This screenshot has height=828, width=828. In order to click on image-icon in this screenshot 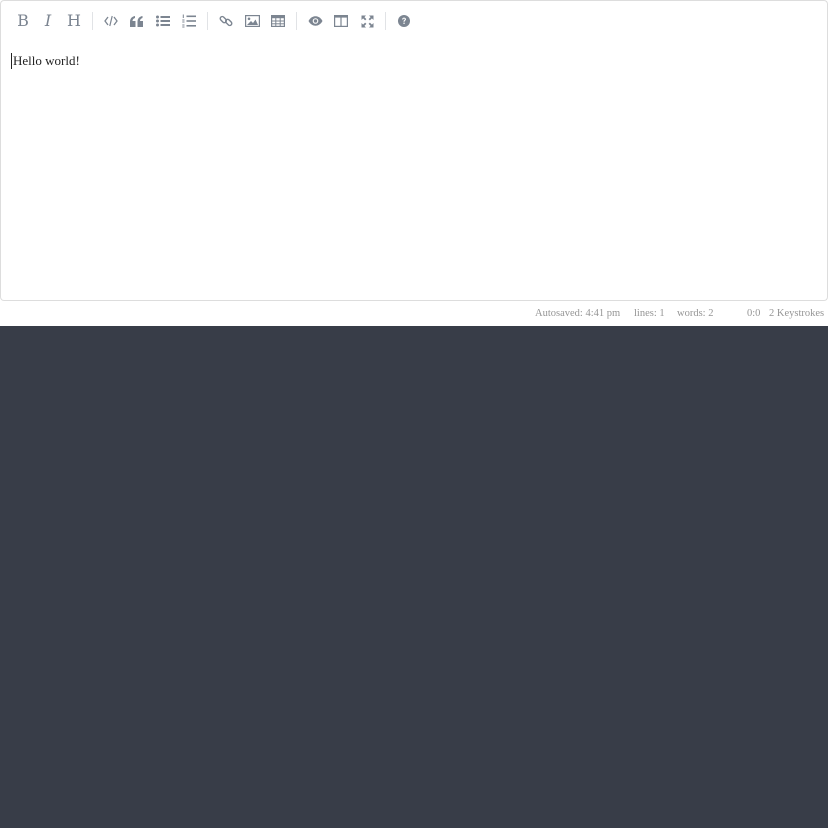, I will do `click(252, 21)`.